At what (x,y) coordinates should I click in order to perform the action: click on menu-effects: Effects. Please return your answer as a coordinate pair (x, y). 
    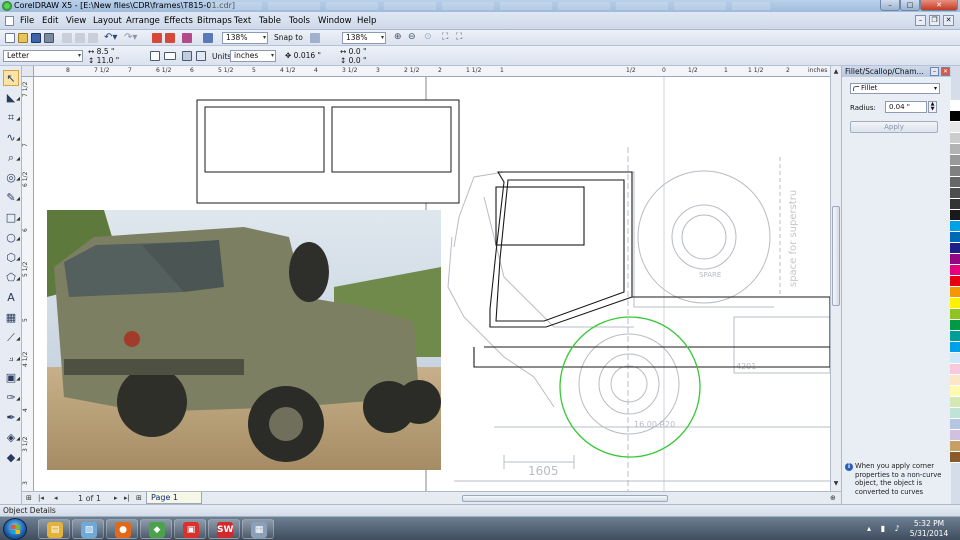
    Looking at the image, I should click on (178, 21).